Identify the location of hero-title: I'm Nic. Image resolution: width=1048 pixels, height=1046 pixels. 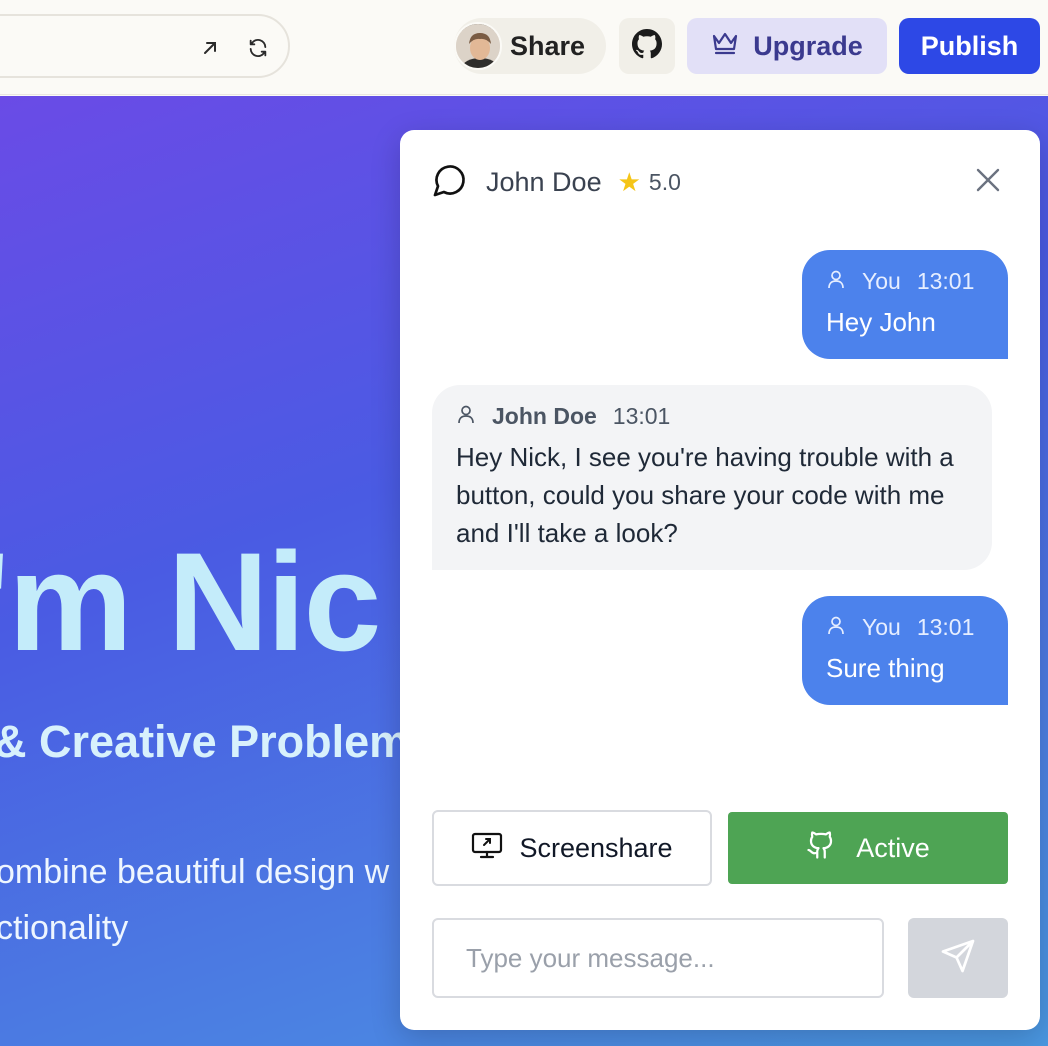
(190, 601).